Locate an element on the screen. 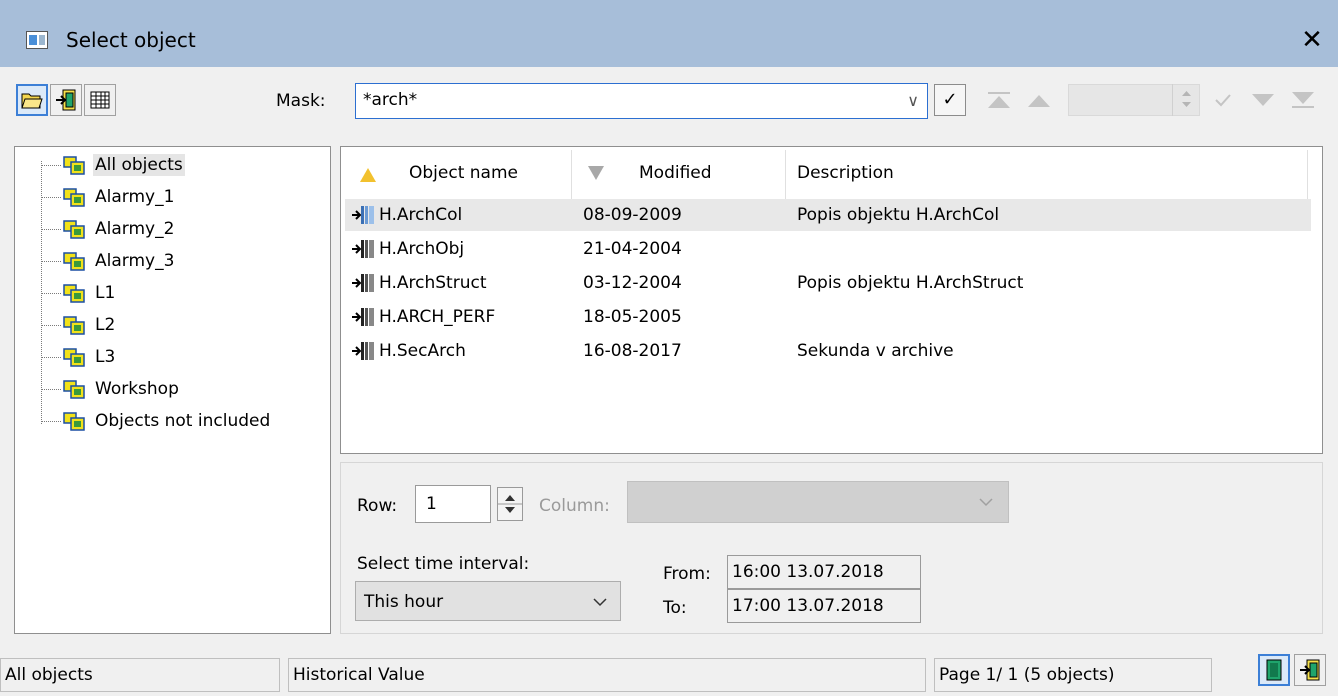 The width and height of the screenshot is (1338, 696). page-number-spinner is located at coordinates (1186, 100).